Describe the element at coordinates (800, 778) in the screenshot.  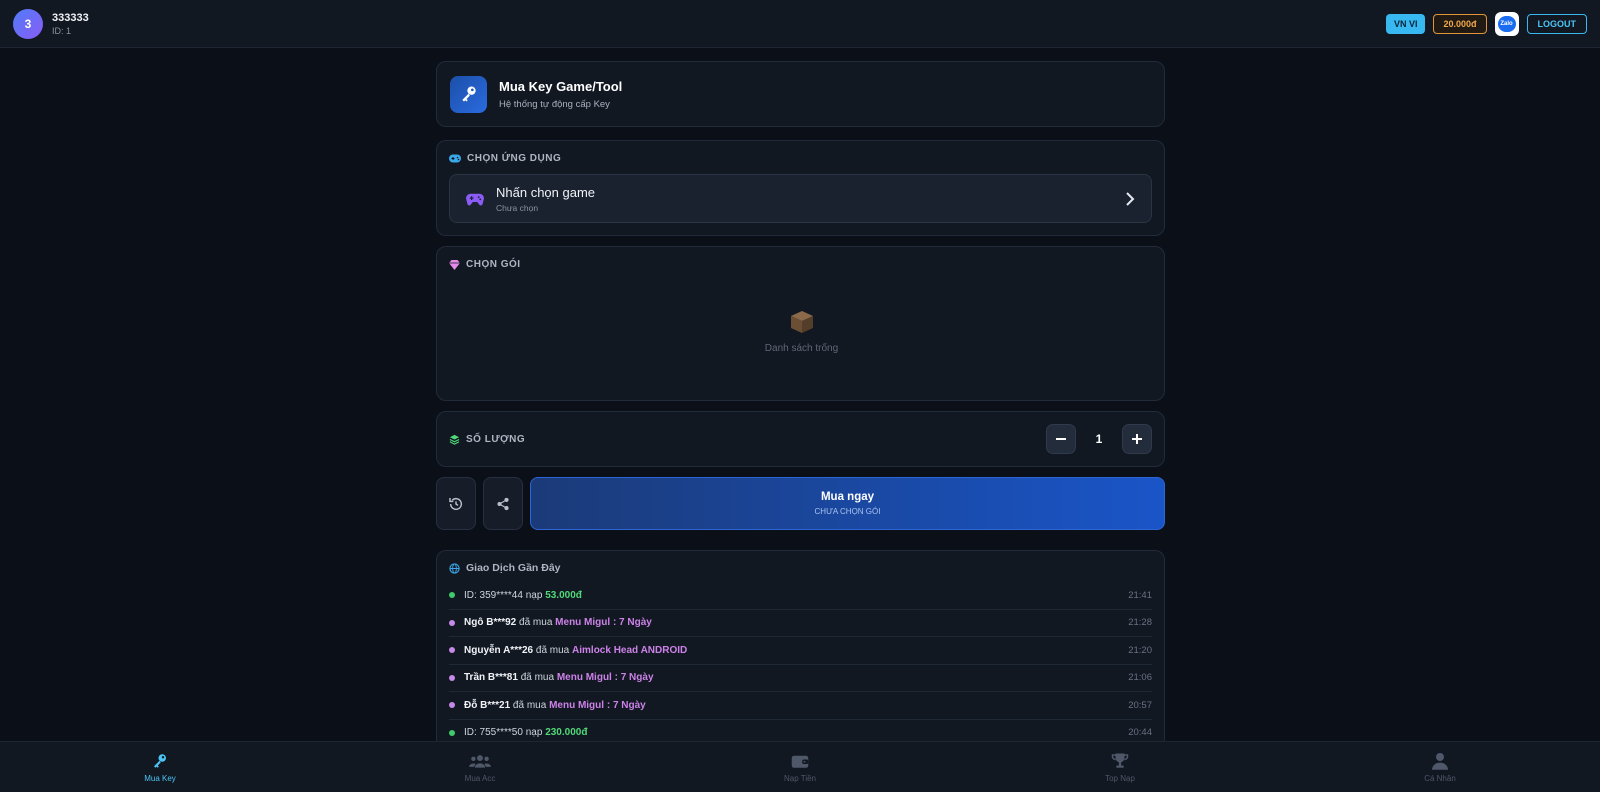
I see `nav-label: Nạp Tiền` at that location.